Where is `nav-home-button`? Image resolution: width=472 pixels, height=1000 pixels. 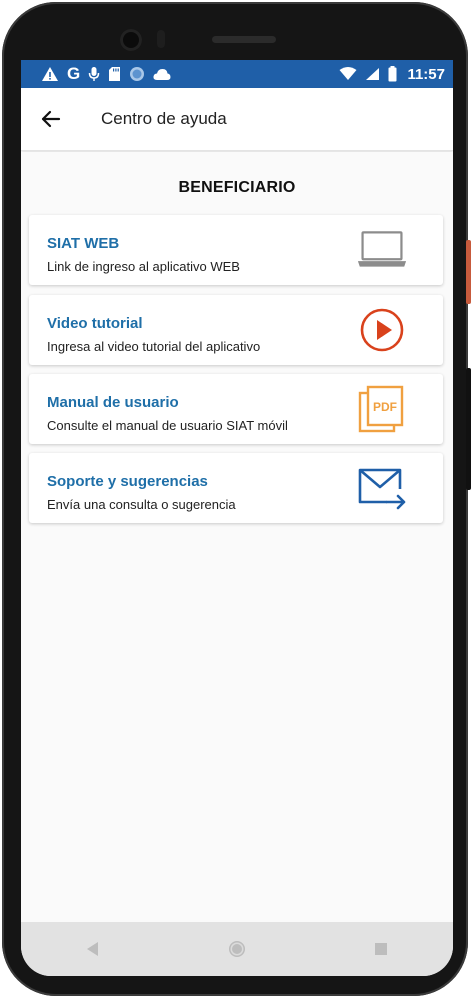
nav-home-button is located at coordinates (237, 949).